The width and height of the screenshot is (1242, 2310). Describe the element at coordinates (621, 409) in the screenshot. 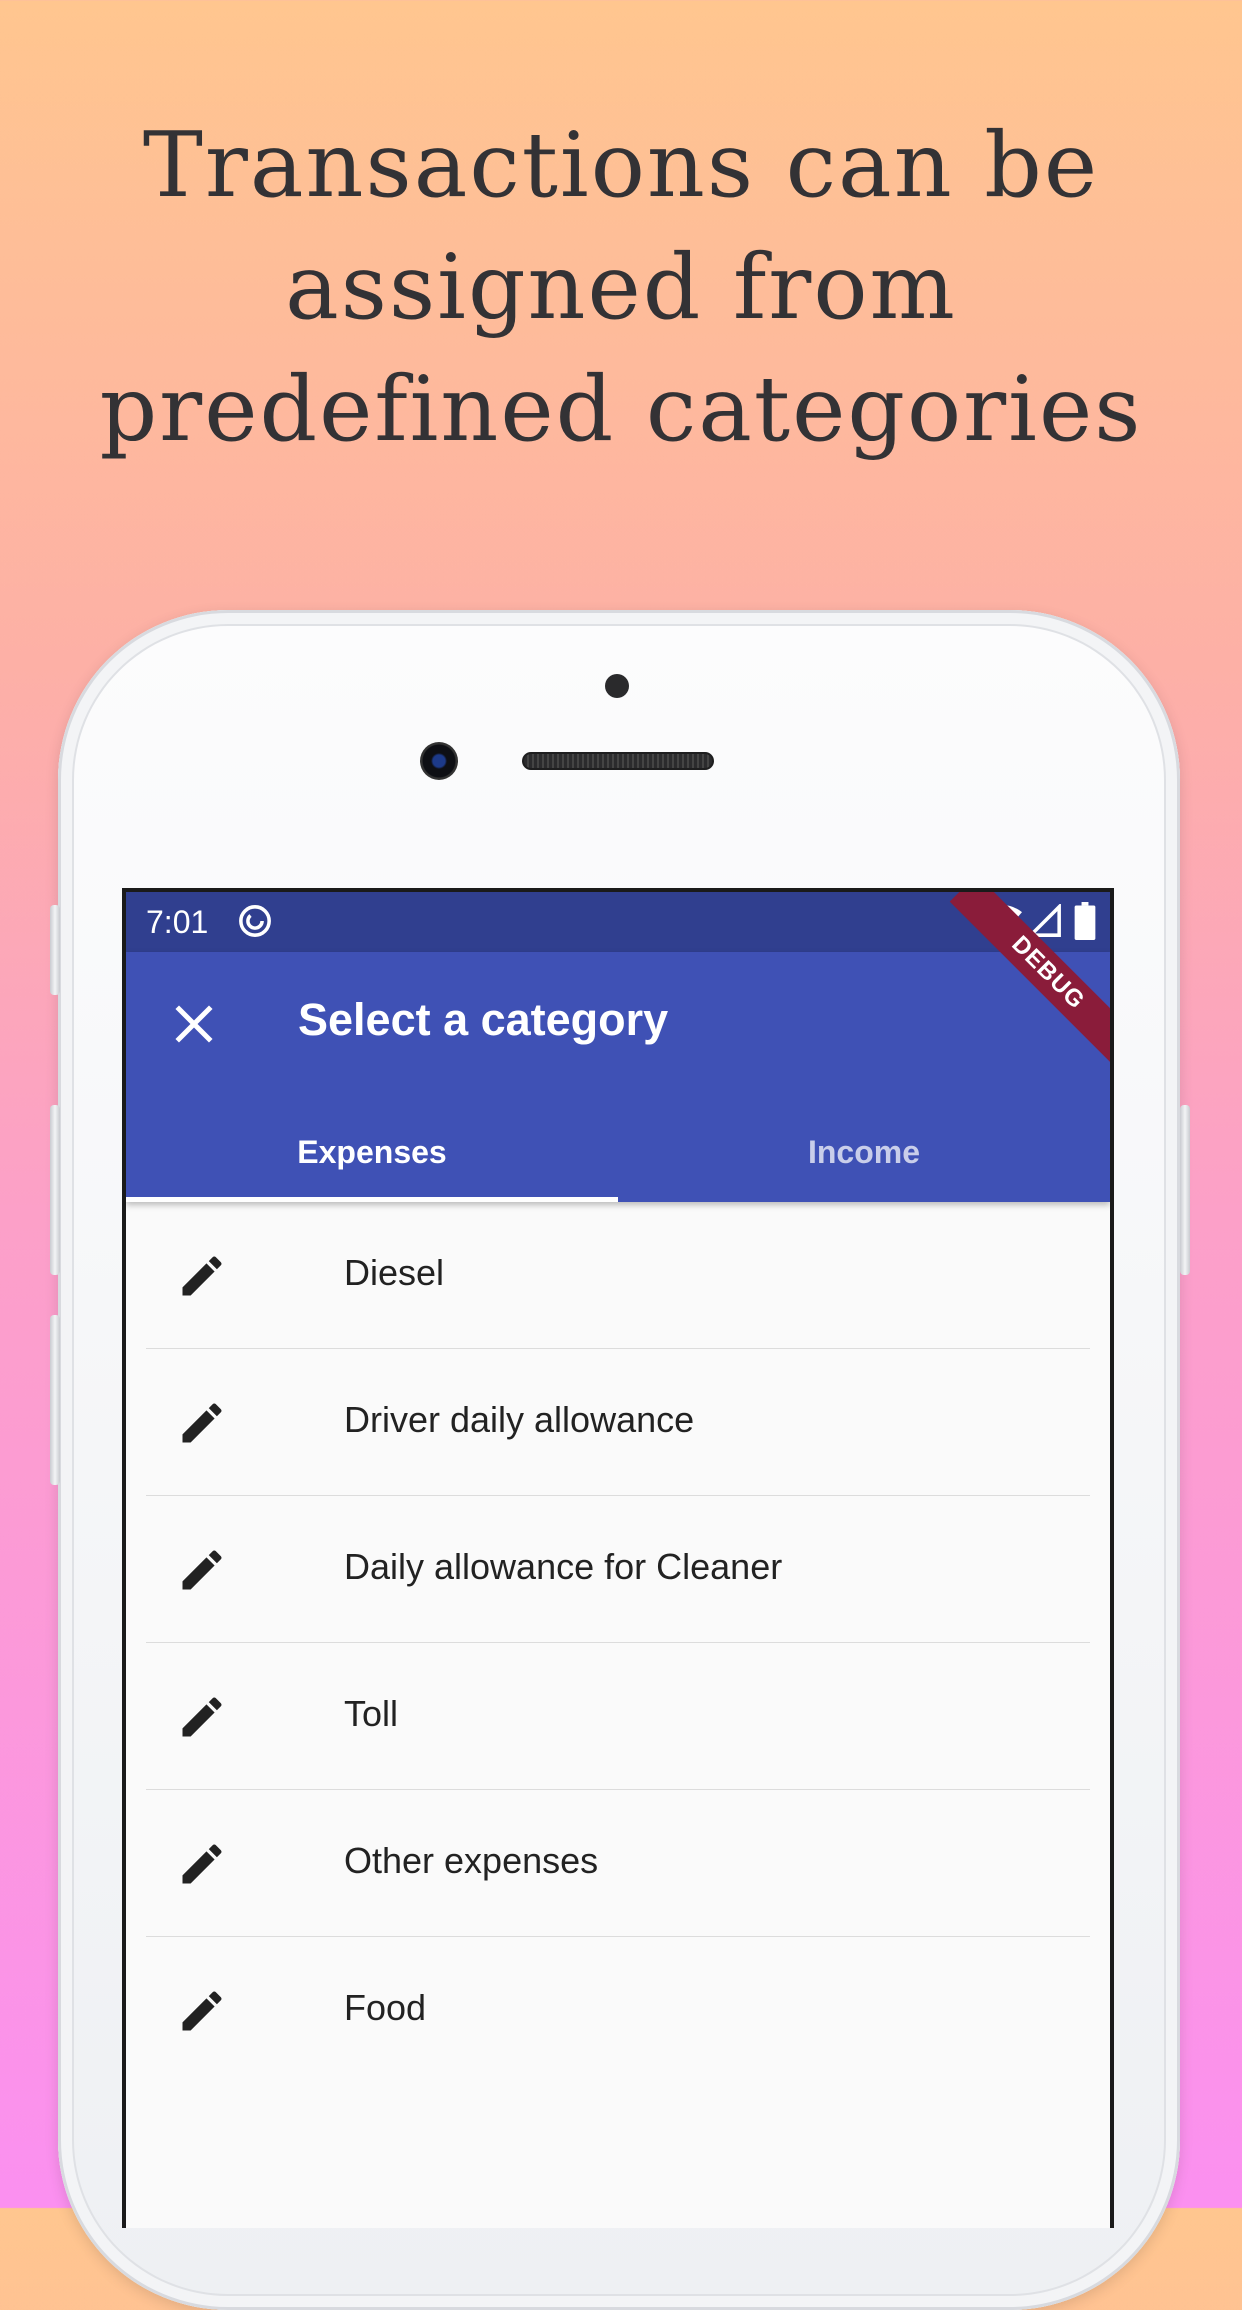

I see `headline-line-3: predefined categories` at that location.